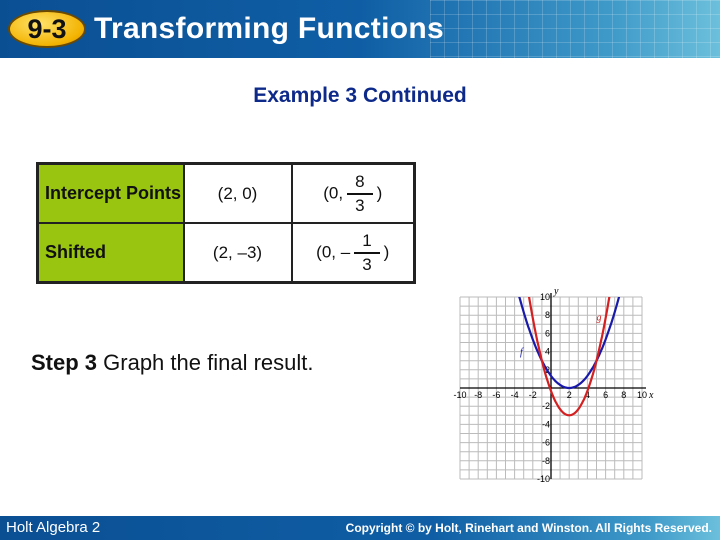  Describe the element at coordinates (556, 291) in the screenshot. I see `y-axis-label: y` at that location.